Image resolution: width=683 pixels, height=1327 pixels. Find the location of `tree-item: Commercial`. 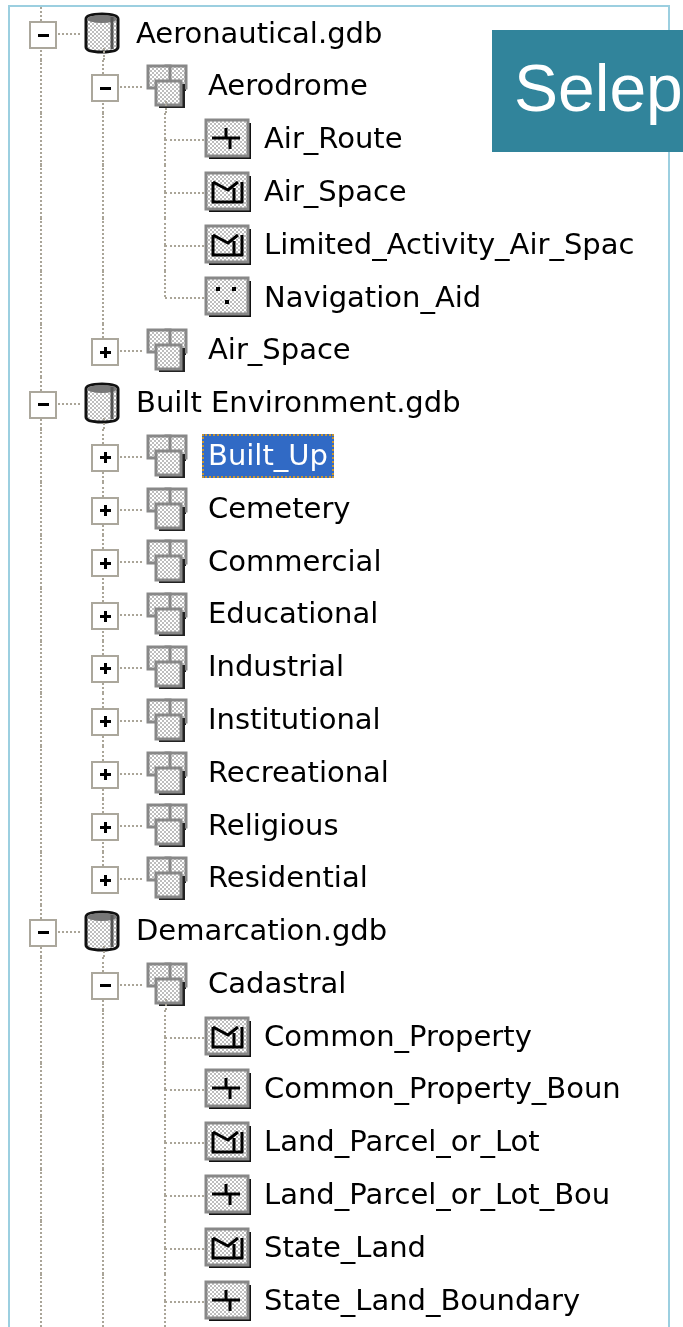

tree-item: Commercial is located at coordinates (295, 561).